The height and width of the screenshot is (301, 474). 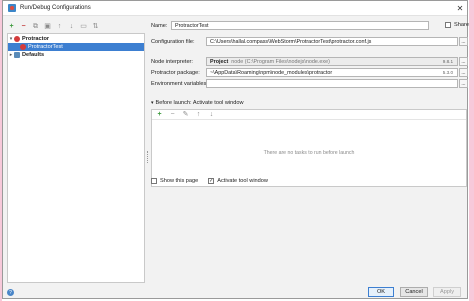 What do you see at coordinates (76, 55) in the screenshot?
I see `tree-item-defaults: ▸ Defaults` at bounding box center [76, 55].